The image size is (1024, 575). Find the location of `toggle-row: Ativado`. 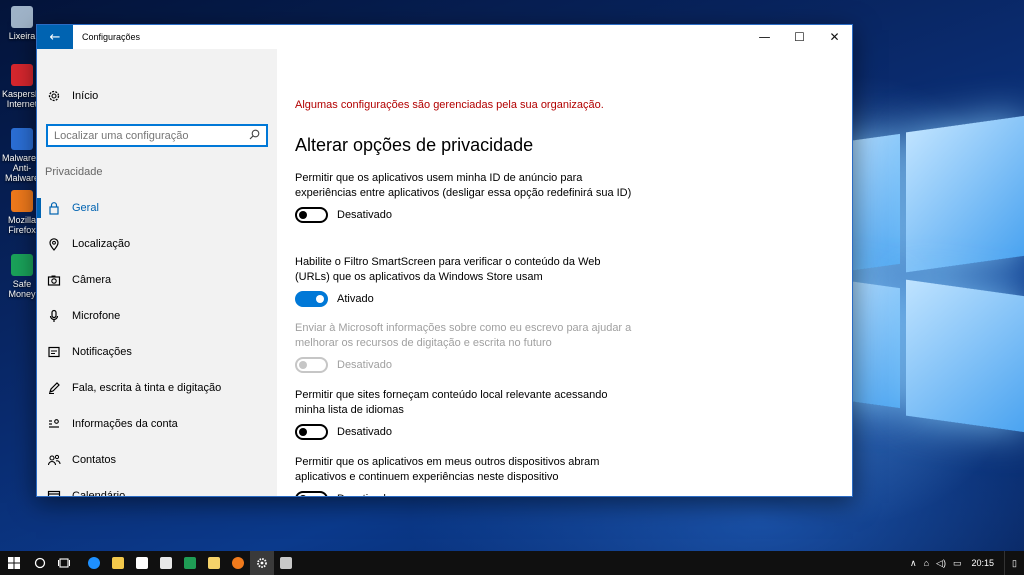

toggle-row: Ativado is located at coordinates (465, 299).